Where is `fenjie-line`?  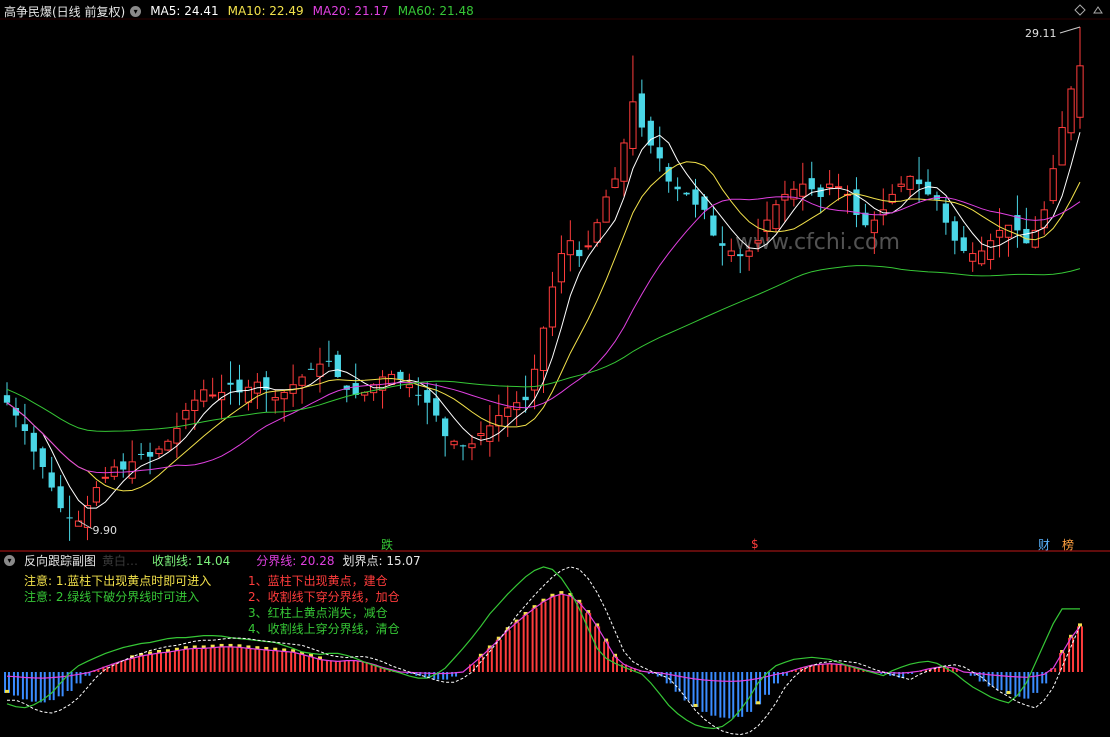
fenjie-line is located at coordinates (543, 637).